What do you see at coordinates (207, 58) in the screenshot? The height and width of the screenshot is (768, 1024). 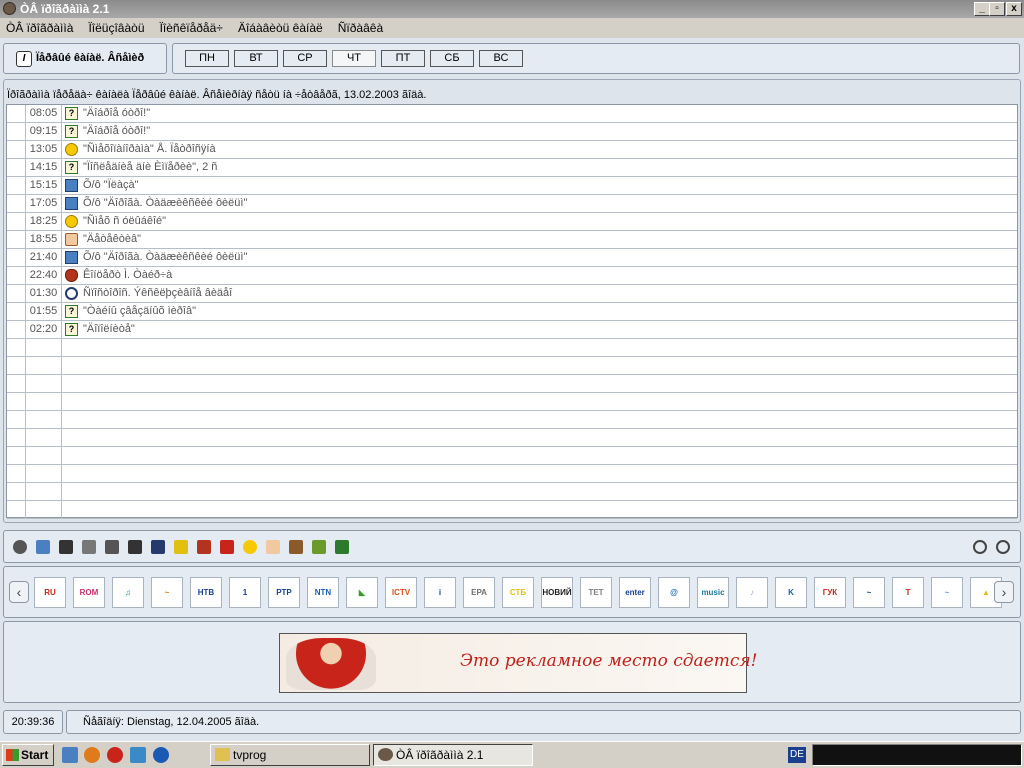 I see `day-button-mon: ПН` at bounding box center [207, 58].